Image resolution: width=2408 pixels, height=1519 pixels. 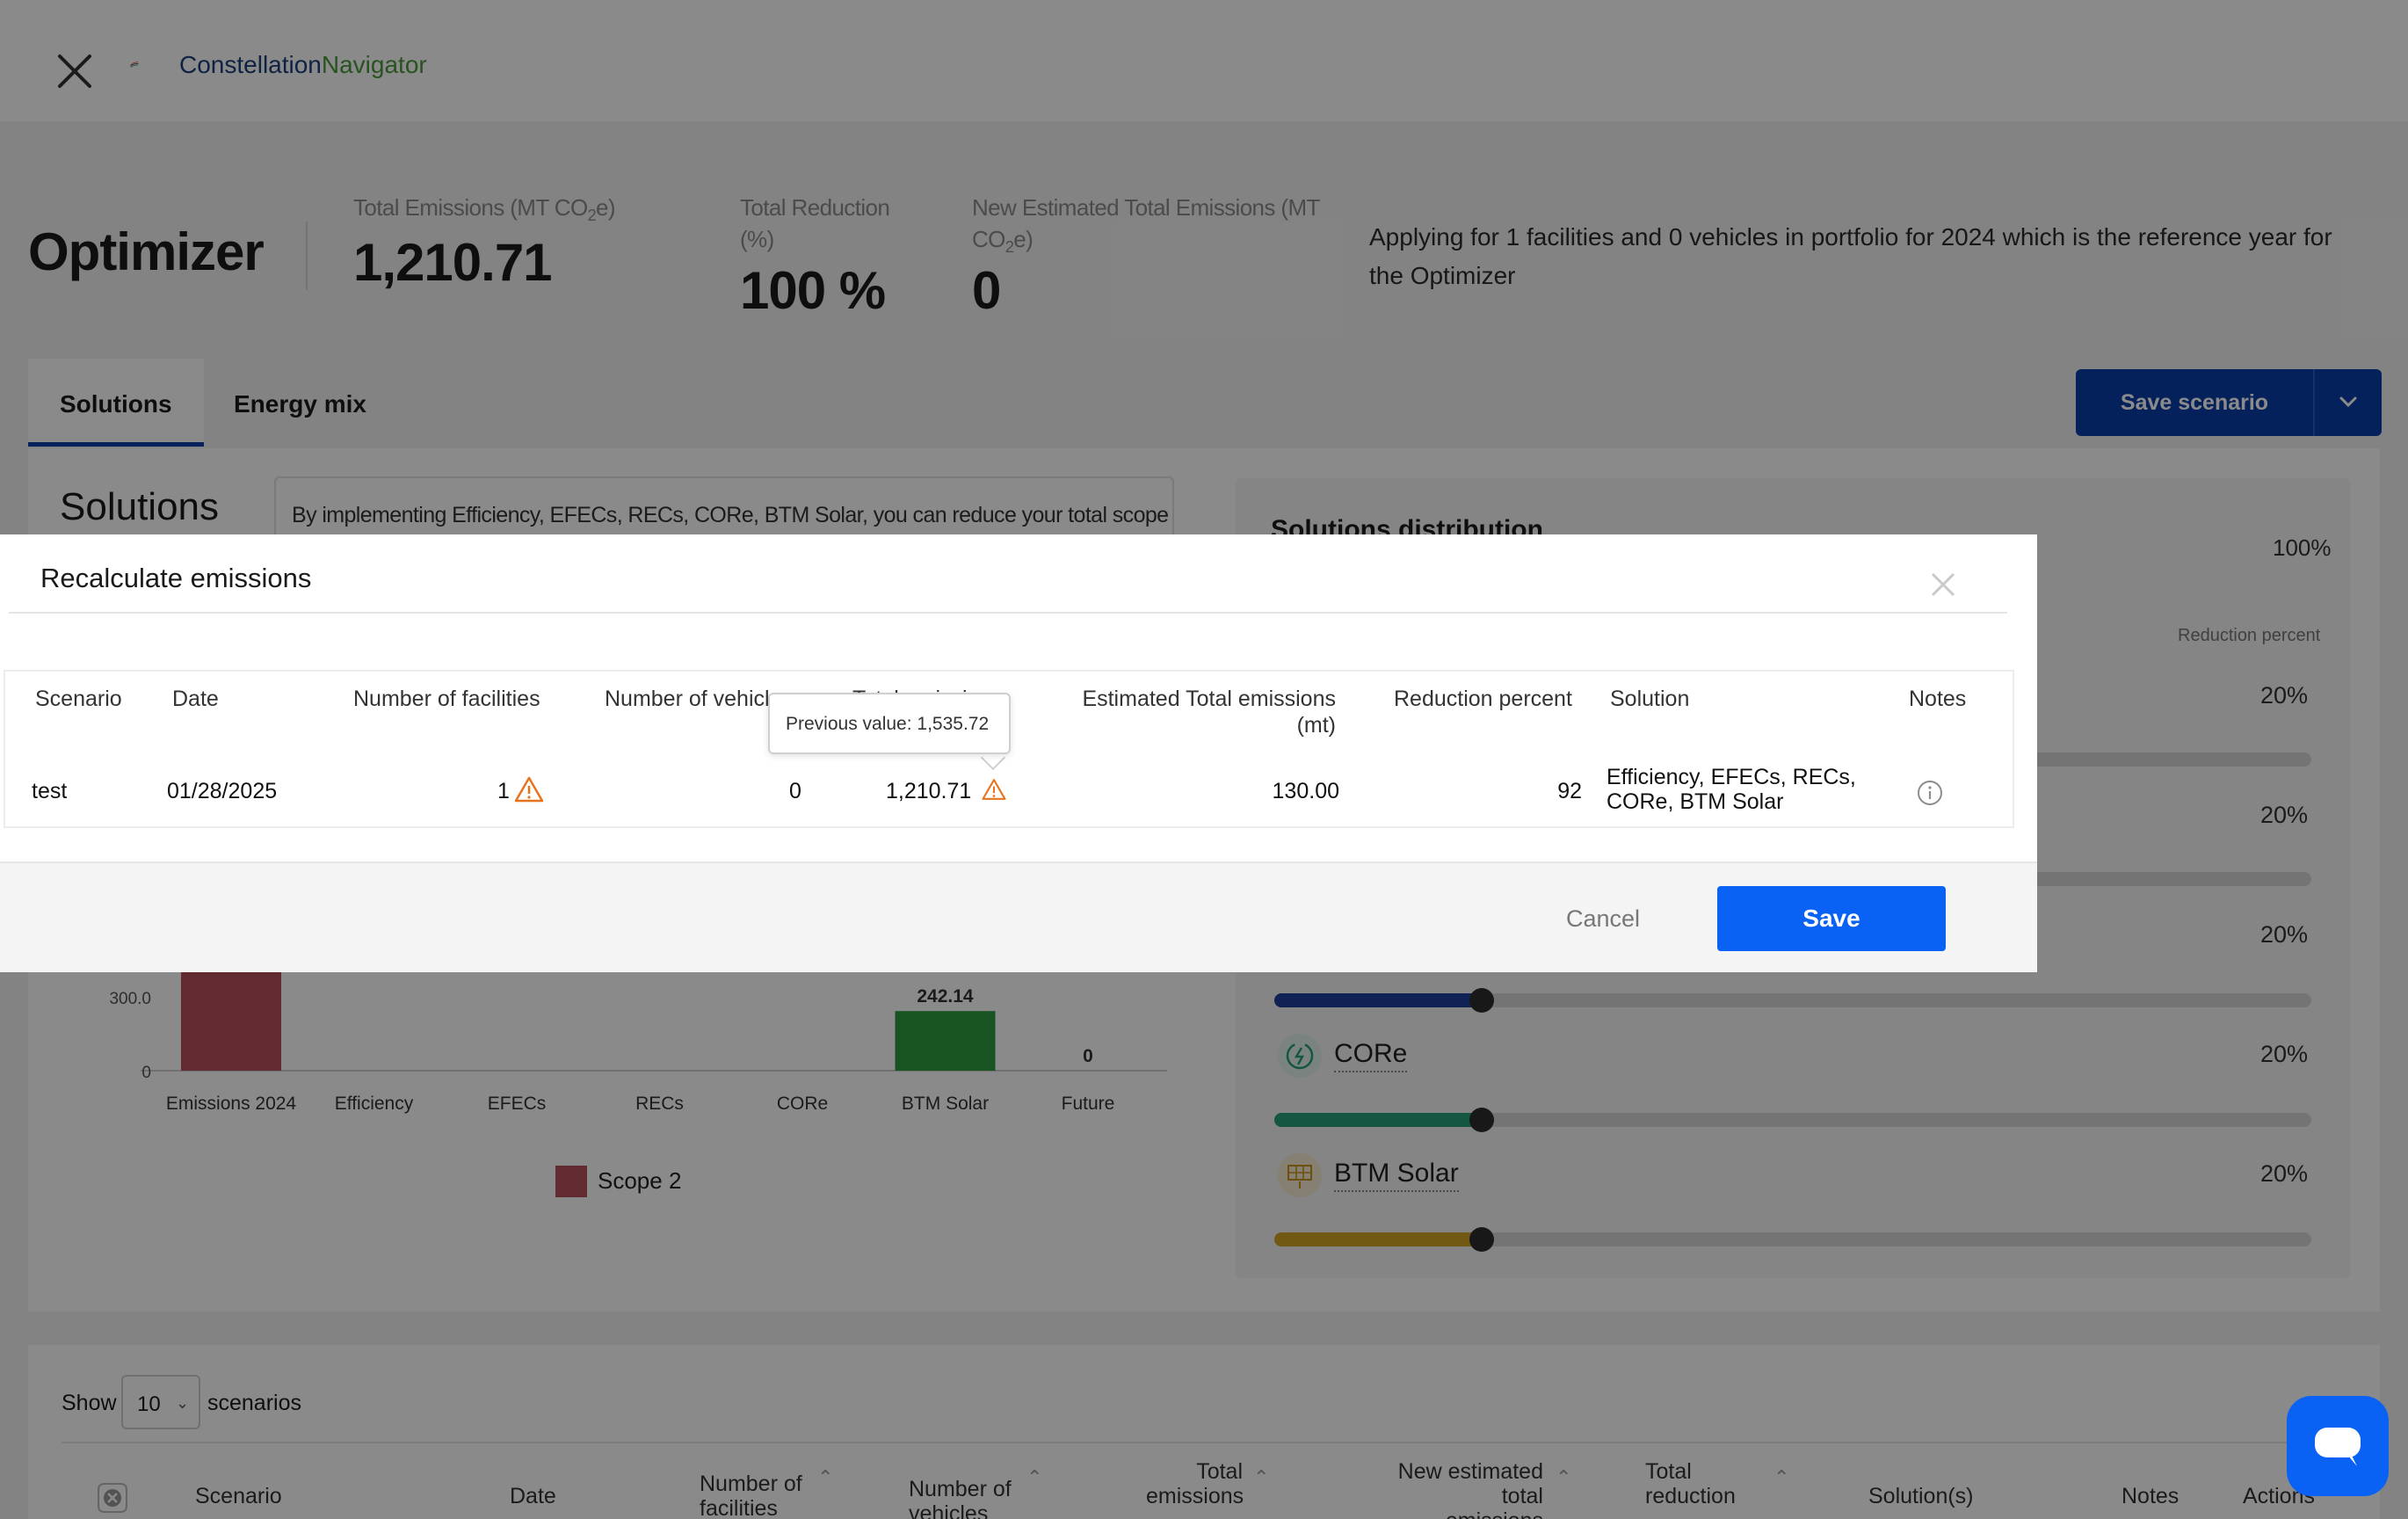 I want to click on row-solution-line1: Efficiency, EFECs, RECs,, so click(x=1731, y=777).